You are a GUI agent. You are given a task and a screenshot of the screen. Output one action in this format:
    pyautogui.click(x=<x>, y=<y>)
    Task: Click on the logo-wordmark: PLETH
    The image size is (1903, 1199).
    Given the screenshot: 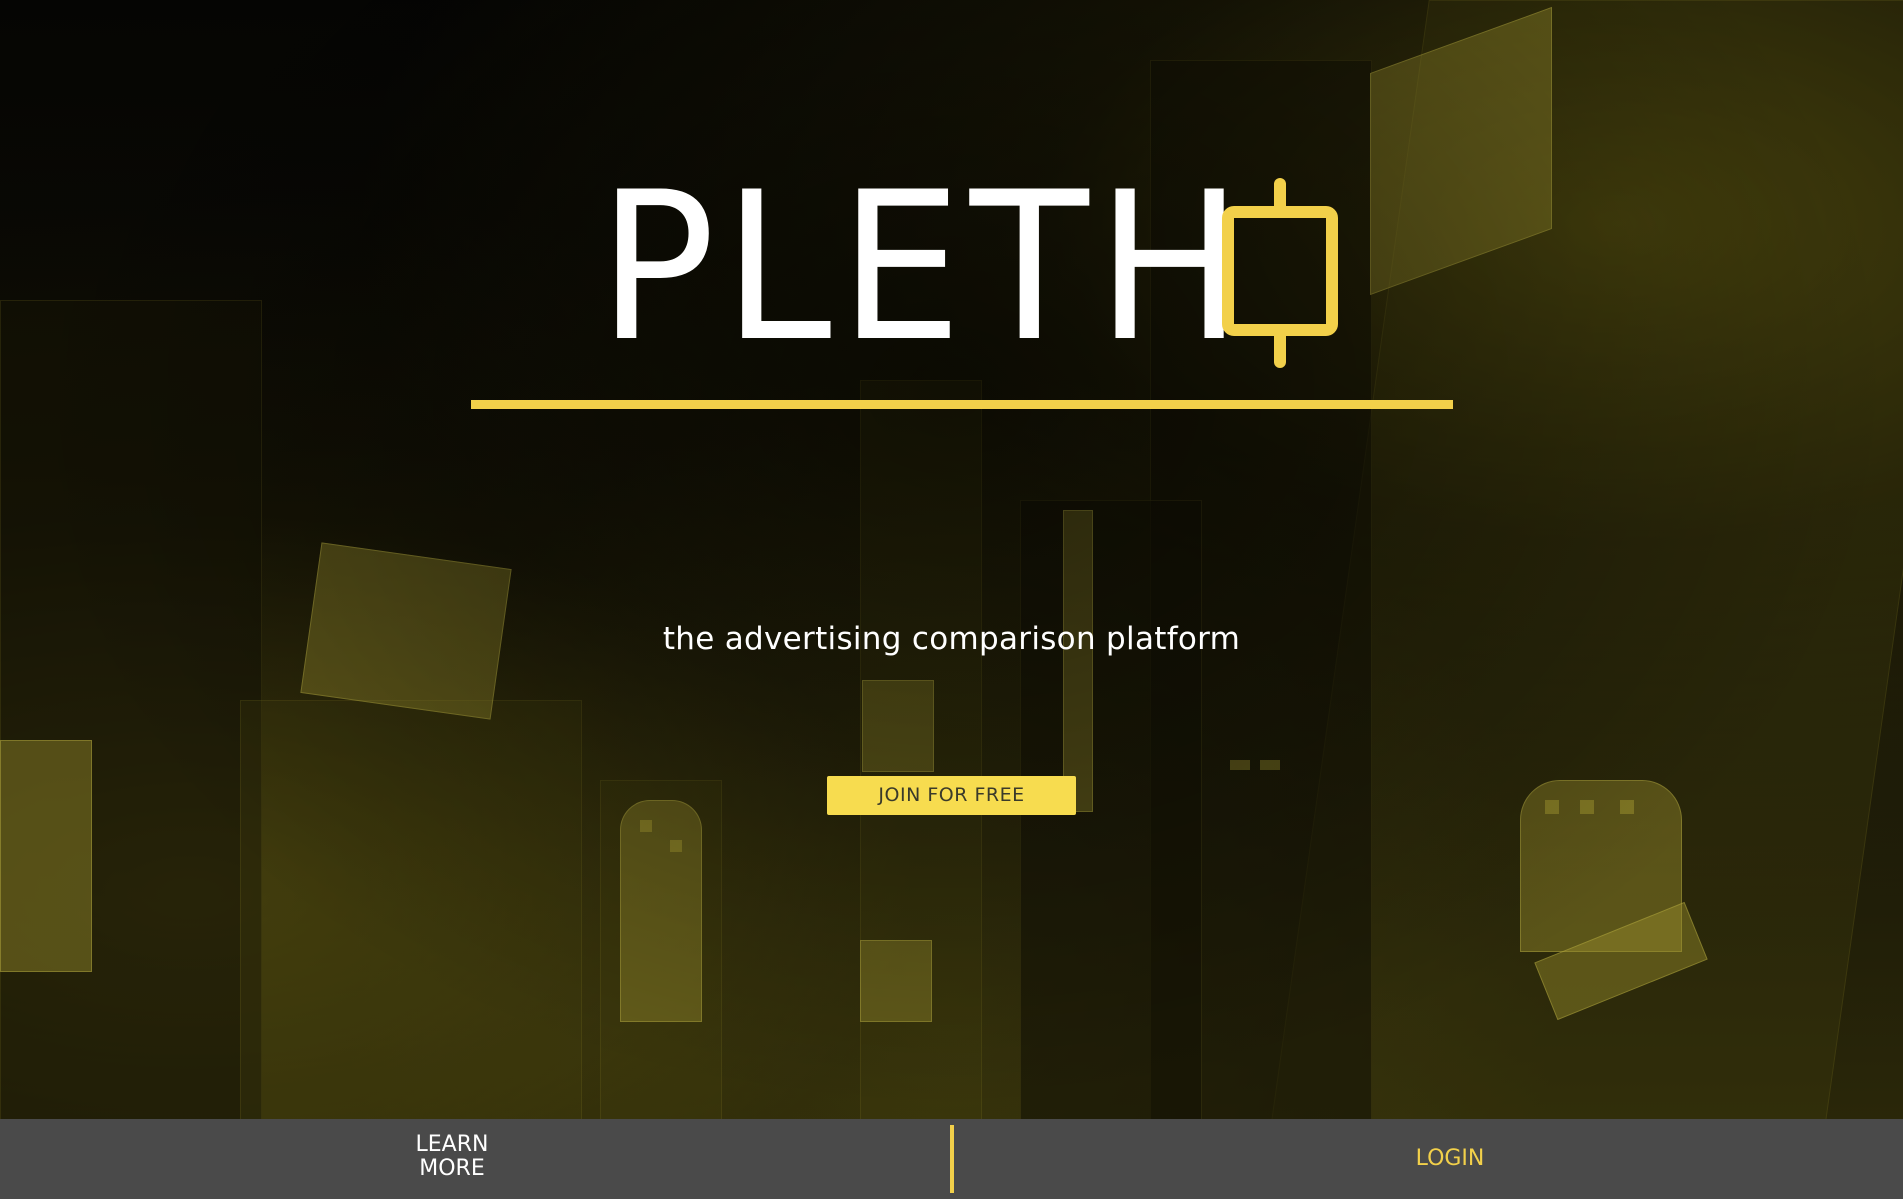 What is the action you would take?
    pyautogui.click(x=924, y=268)
    